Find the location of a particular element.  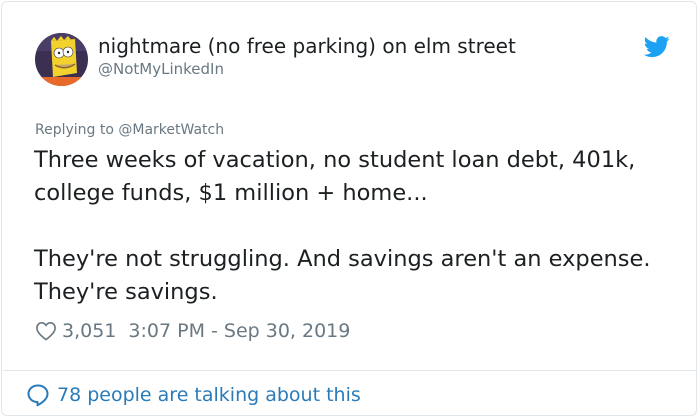

speech-bubble-icon is located at coordinates (38, 395).